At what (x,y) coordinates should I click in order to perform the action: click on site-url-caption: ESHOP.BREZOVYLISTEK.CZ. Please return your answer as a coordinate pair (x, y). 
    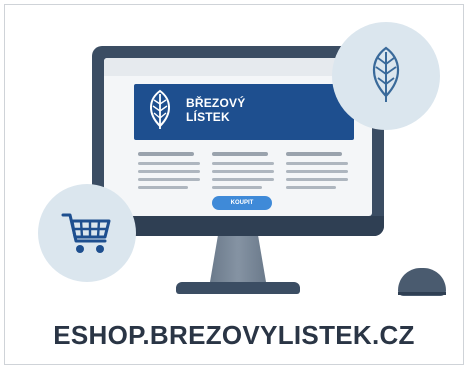
    Looking at the image, I should click on (234, 335).